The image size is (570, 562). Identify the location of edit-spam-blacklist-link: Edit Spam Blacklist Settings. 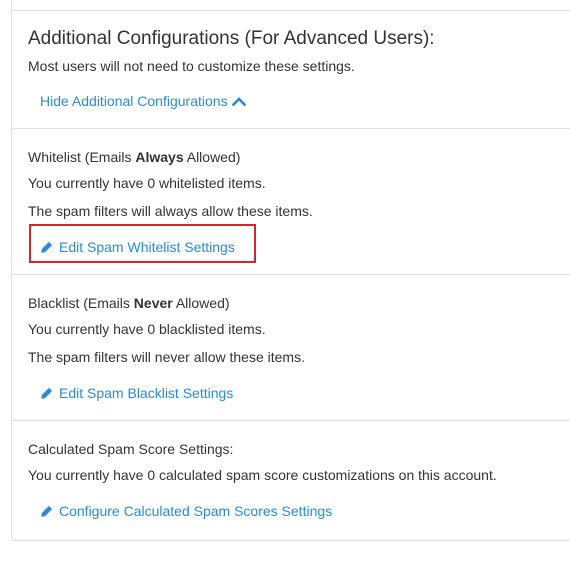
(136, 393).